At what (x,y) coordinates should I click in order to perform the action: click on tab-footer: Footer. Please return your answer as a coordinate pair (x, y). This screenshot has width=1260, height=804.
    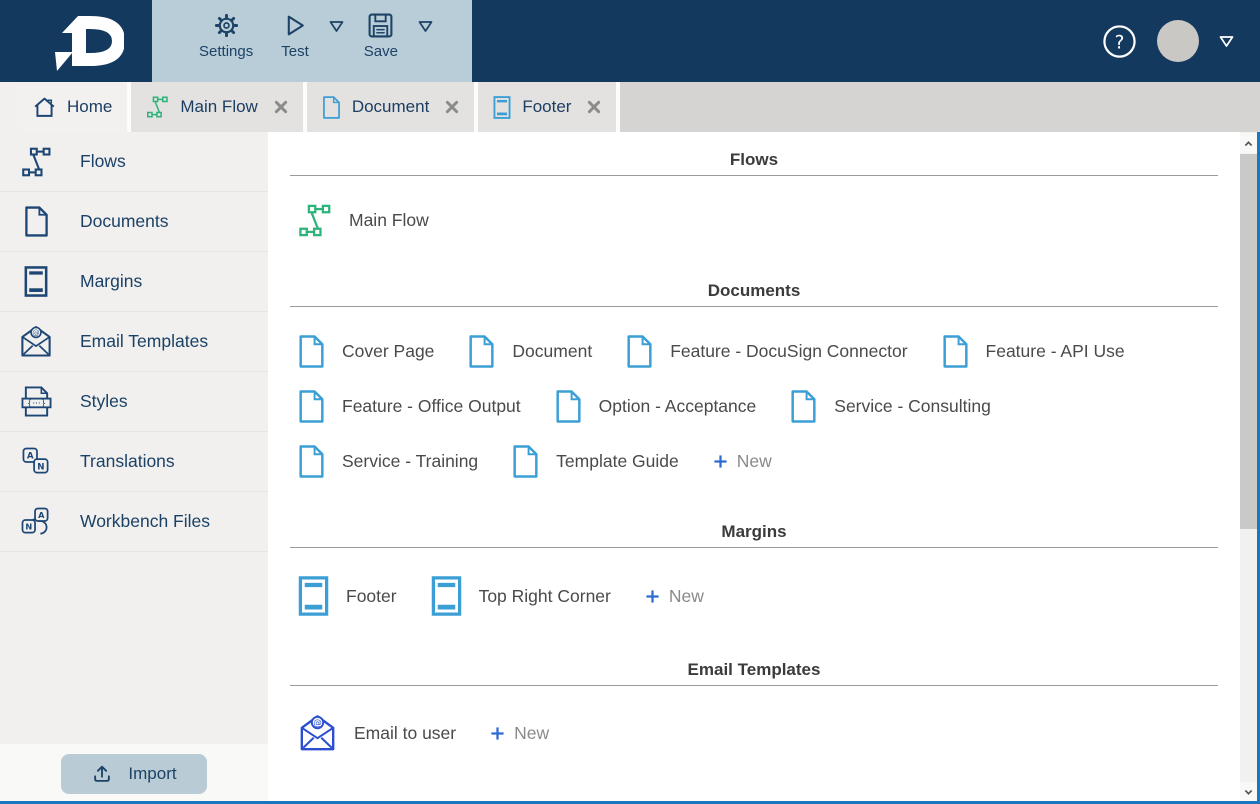
    Looking at the image, I should click on (549, 107).